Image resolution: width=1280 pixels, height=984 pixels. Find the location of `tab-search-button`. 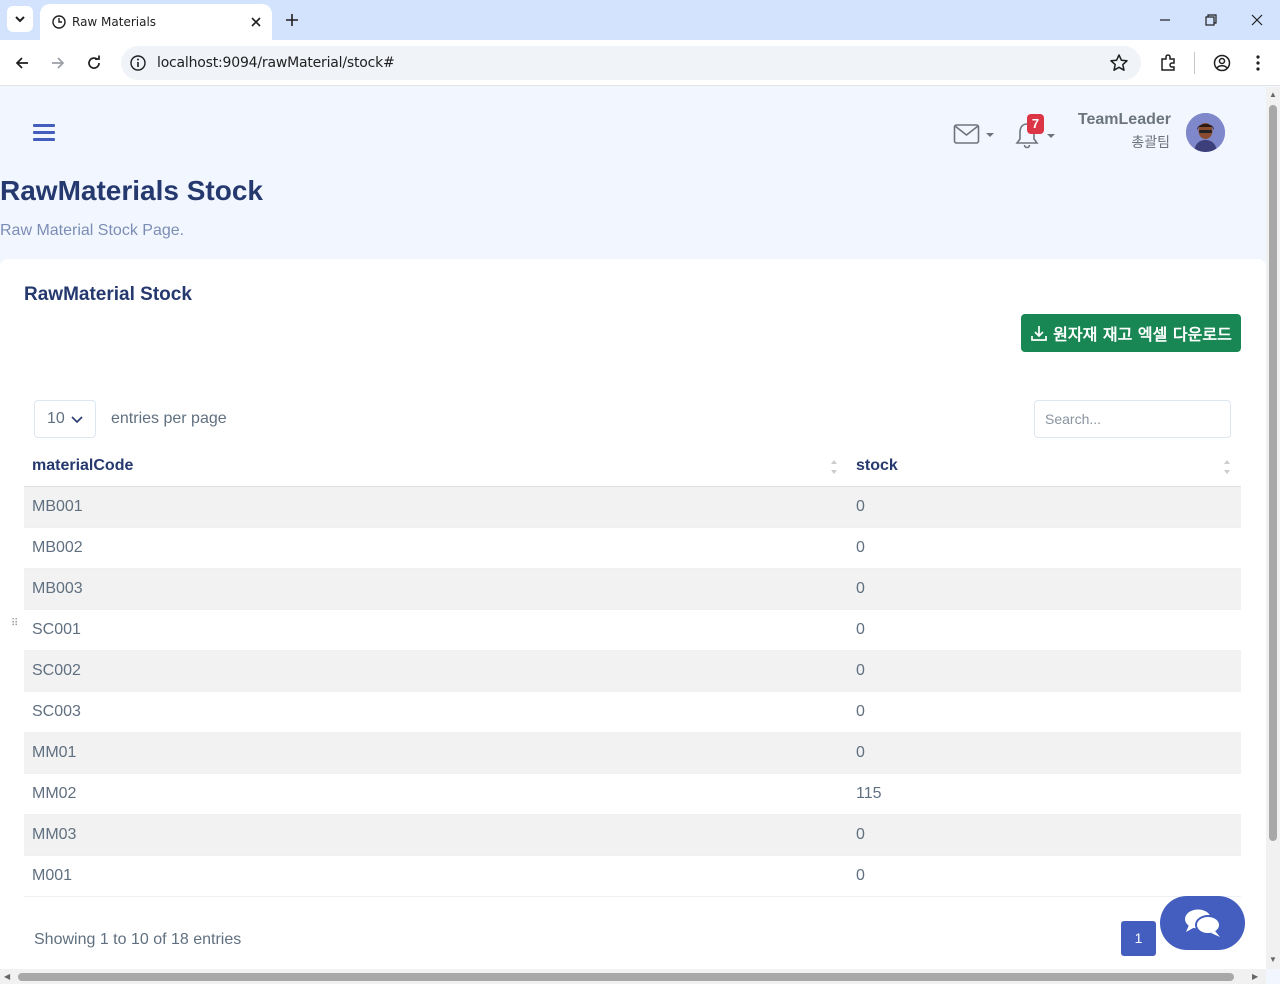

tab-search-button is located at coordinates (20, 19).